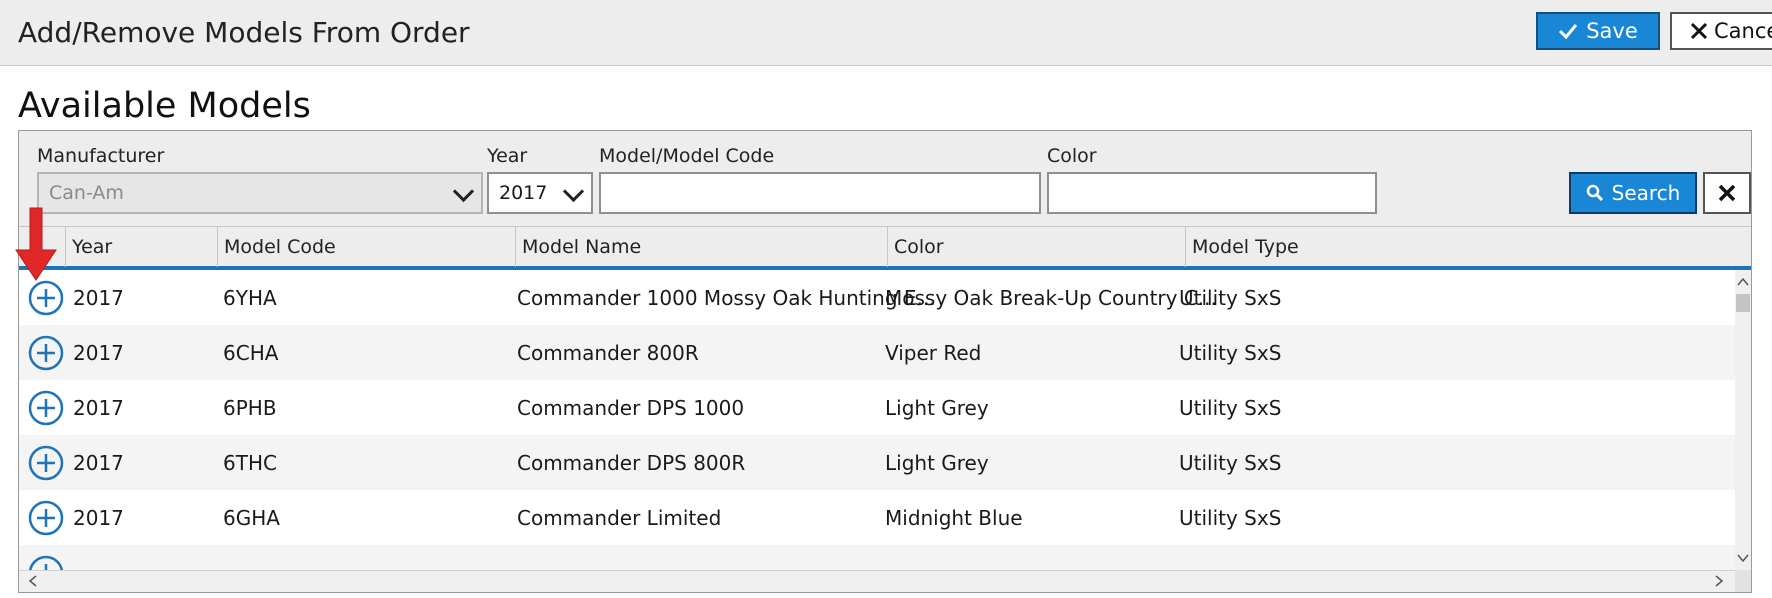  I want to click on cell-model-name: Commander Limited, so click(619, 517).